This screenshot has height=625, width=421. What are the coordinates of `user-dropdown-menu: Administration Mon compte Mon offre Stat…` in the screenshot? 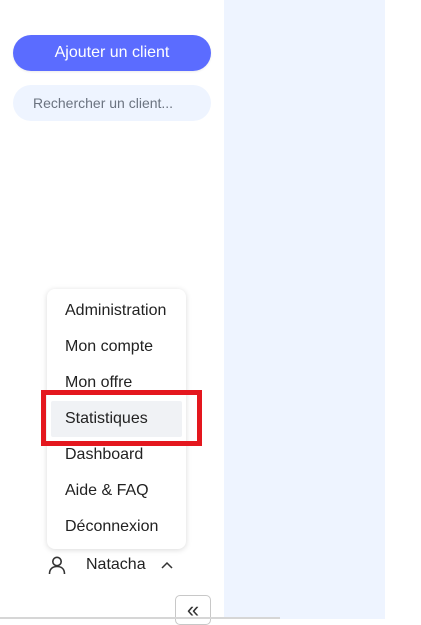 It's located at (116, 419).